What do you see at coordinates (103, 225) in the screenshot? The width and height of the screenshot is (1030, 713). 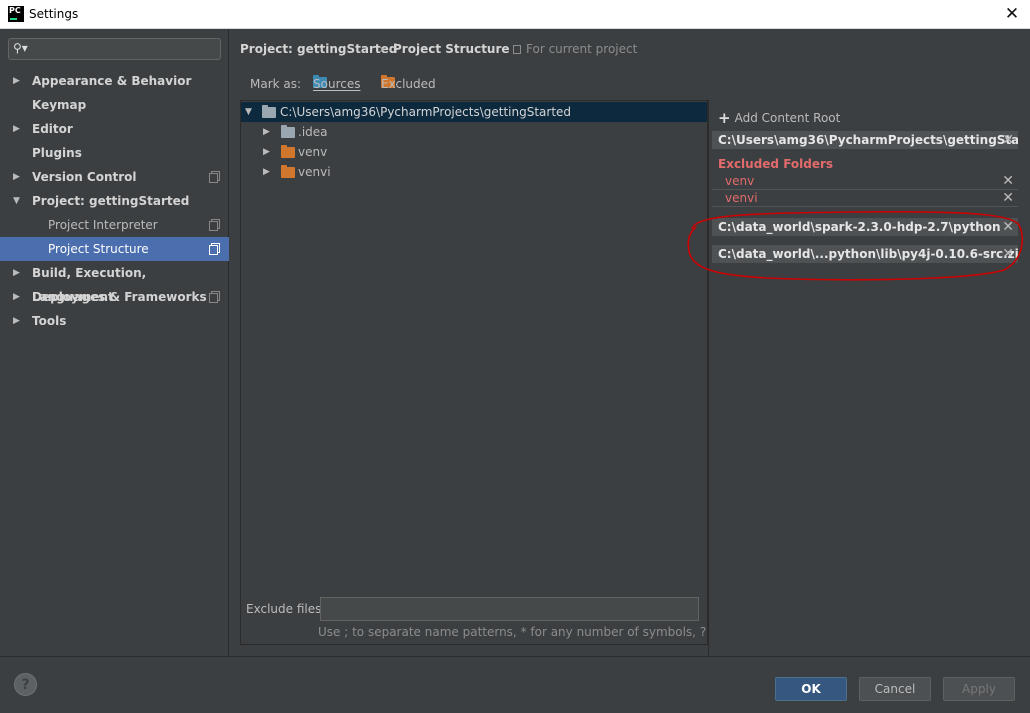 I see `sidebar-item-label: Project Interpreter` at bounding box center [103, 225].